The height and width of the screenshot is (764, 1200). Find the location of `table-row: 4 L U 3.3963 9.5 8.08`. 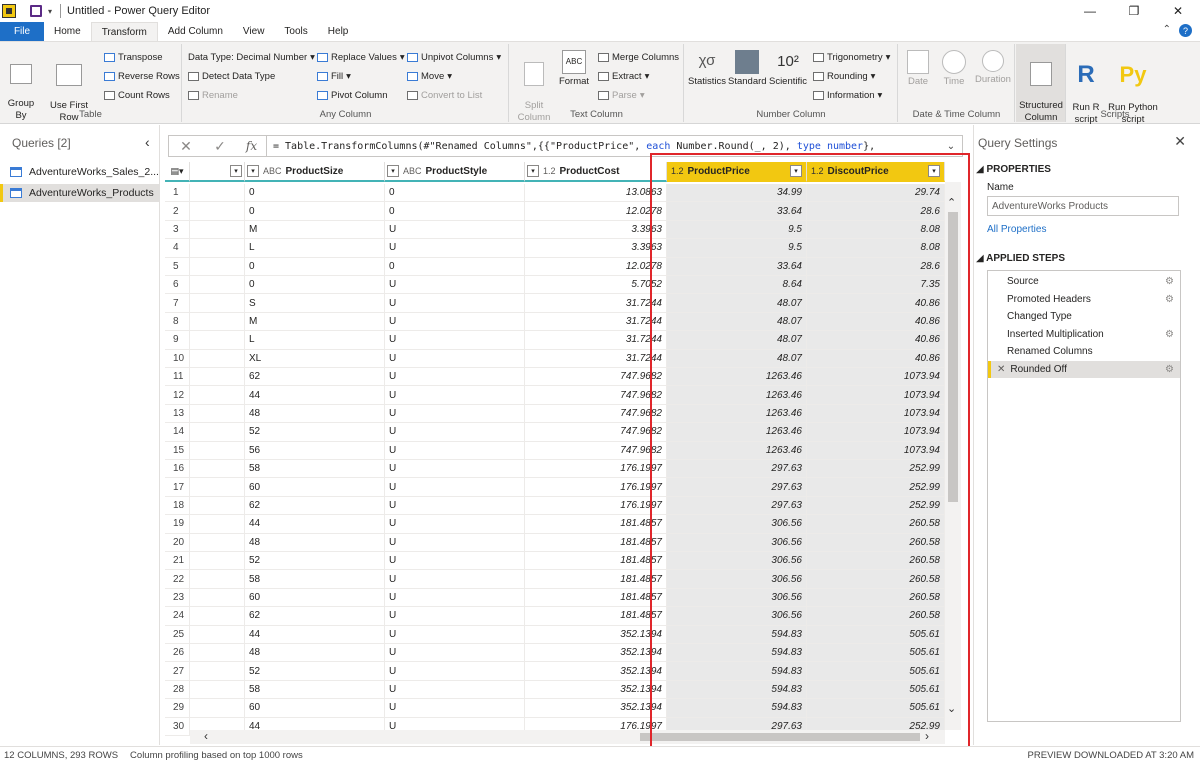

table-row: 4 L U 3.3963 9.5 8.08 is located at coordinates (564, 248).